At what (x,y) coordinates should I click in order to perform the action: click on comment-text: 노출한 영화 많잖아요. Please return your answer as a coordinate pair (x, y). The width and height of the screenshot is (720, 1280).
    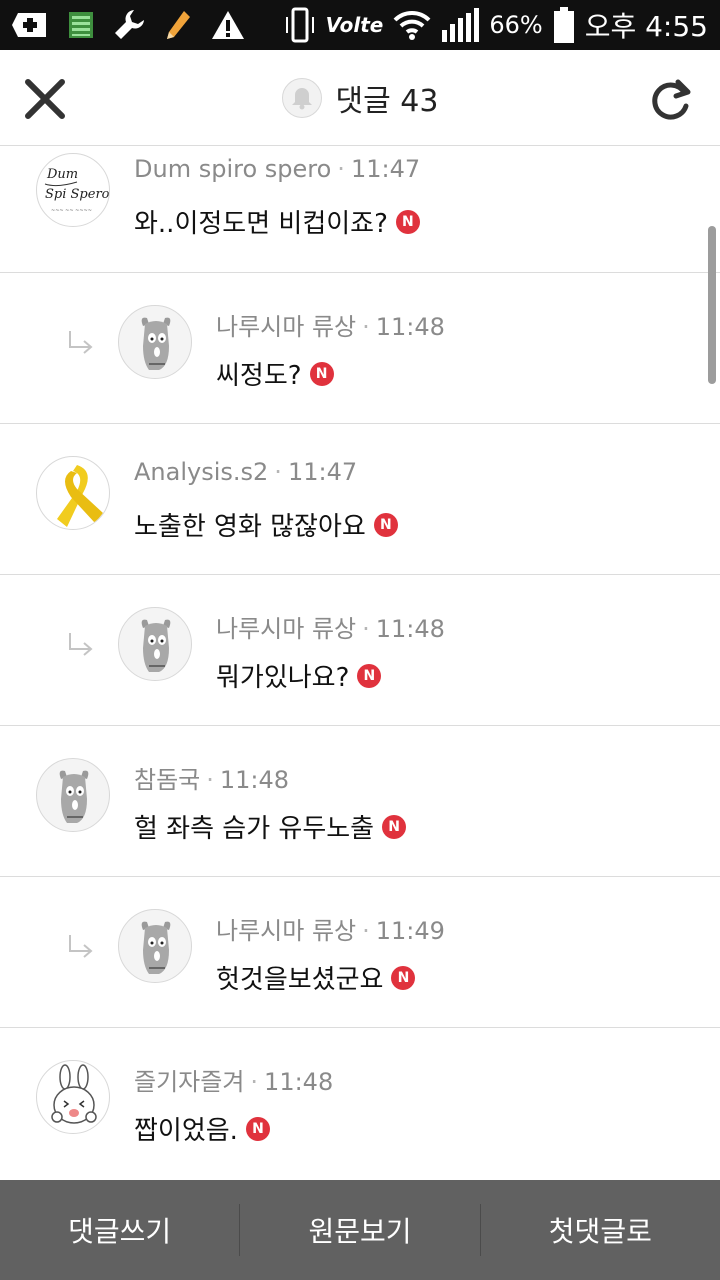
    Looking at the image, I should click on (250, 527).